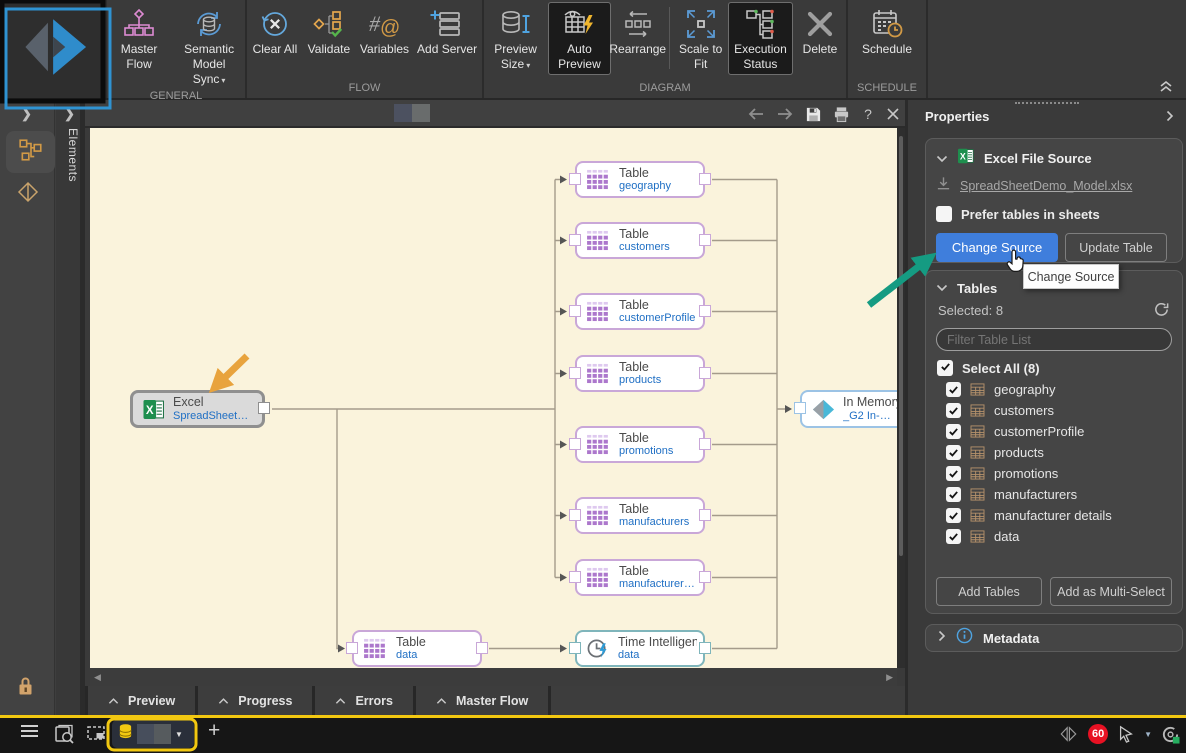  Describe the element at coordinates (640, 515) in the screenshot. I see `node-t-manufacturers: Table manufacturers` at that location.